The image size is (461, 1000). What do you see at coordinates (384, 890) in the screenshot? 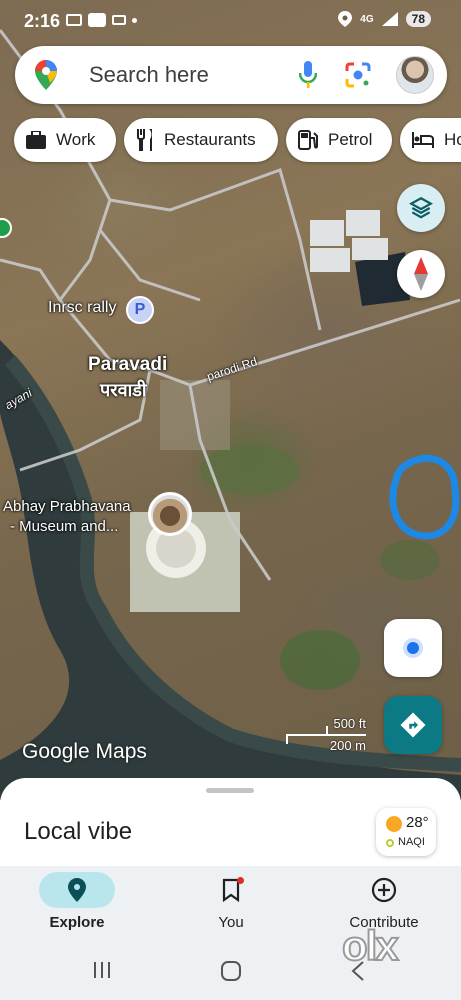
I see `add-circle-icon` at bounding box center [384, 890].